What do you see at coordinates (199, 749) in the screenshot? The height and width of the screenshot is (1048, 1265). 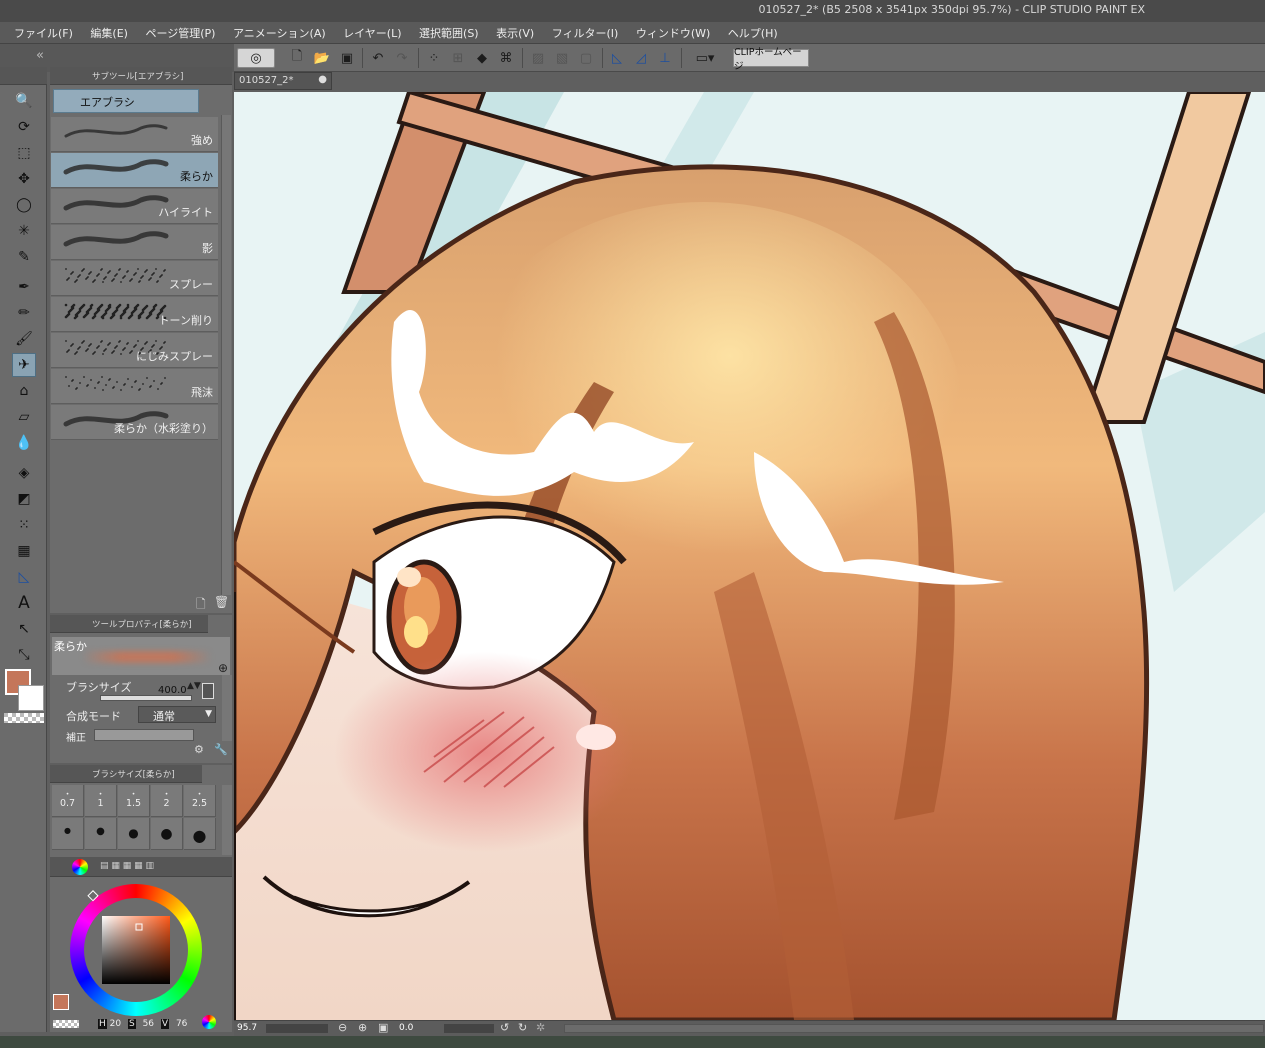 I see `settings-icon: ⚙` at bounding box center [199, 749].